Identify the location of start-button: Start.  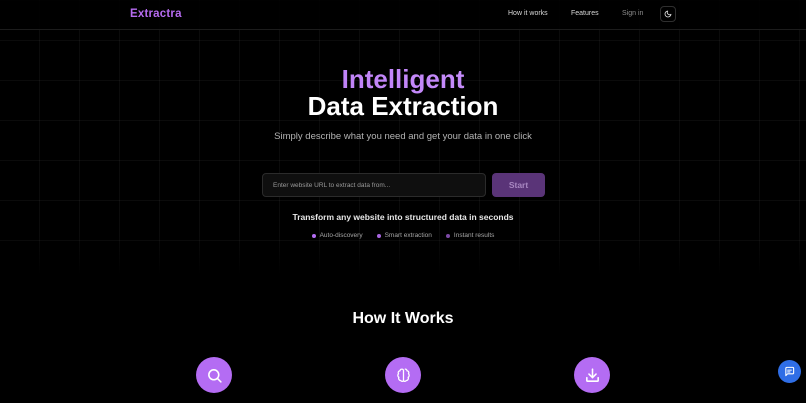
(518, 185).